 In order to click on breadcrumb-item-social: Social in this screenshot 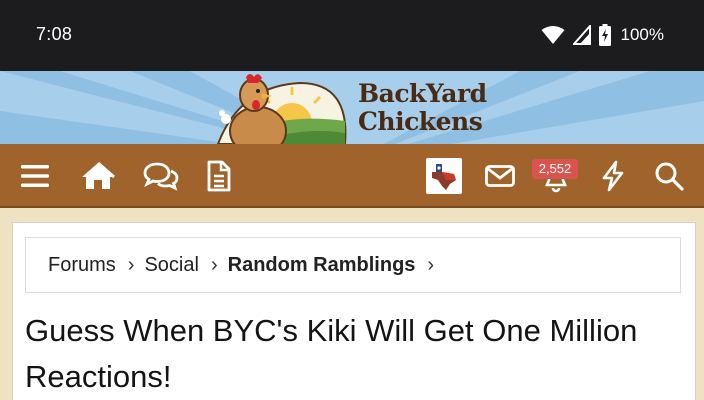, I will do `click(171, 265)`.